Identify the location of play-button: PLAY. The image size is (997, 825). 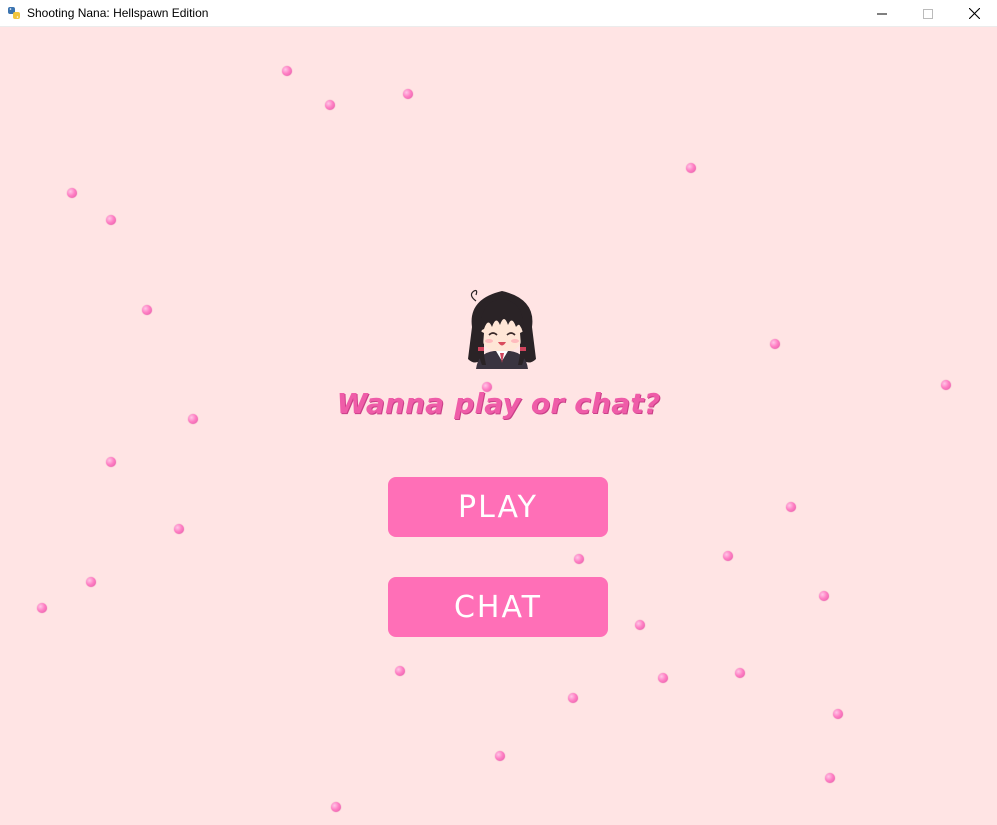
(498, 507).